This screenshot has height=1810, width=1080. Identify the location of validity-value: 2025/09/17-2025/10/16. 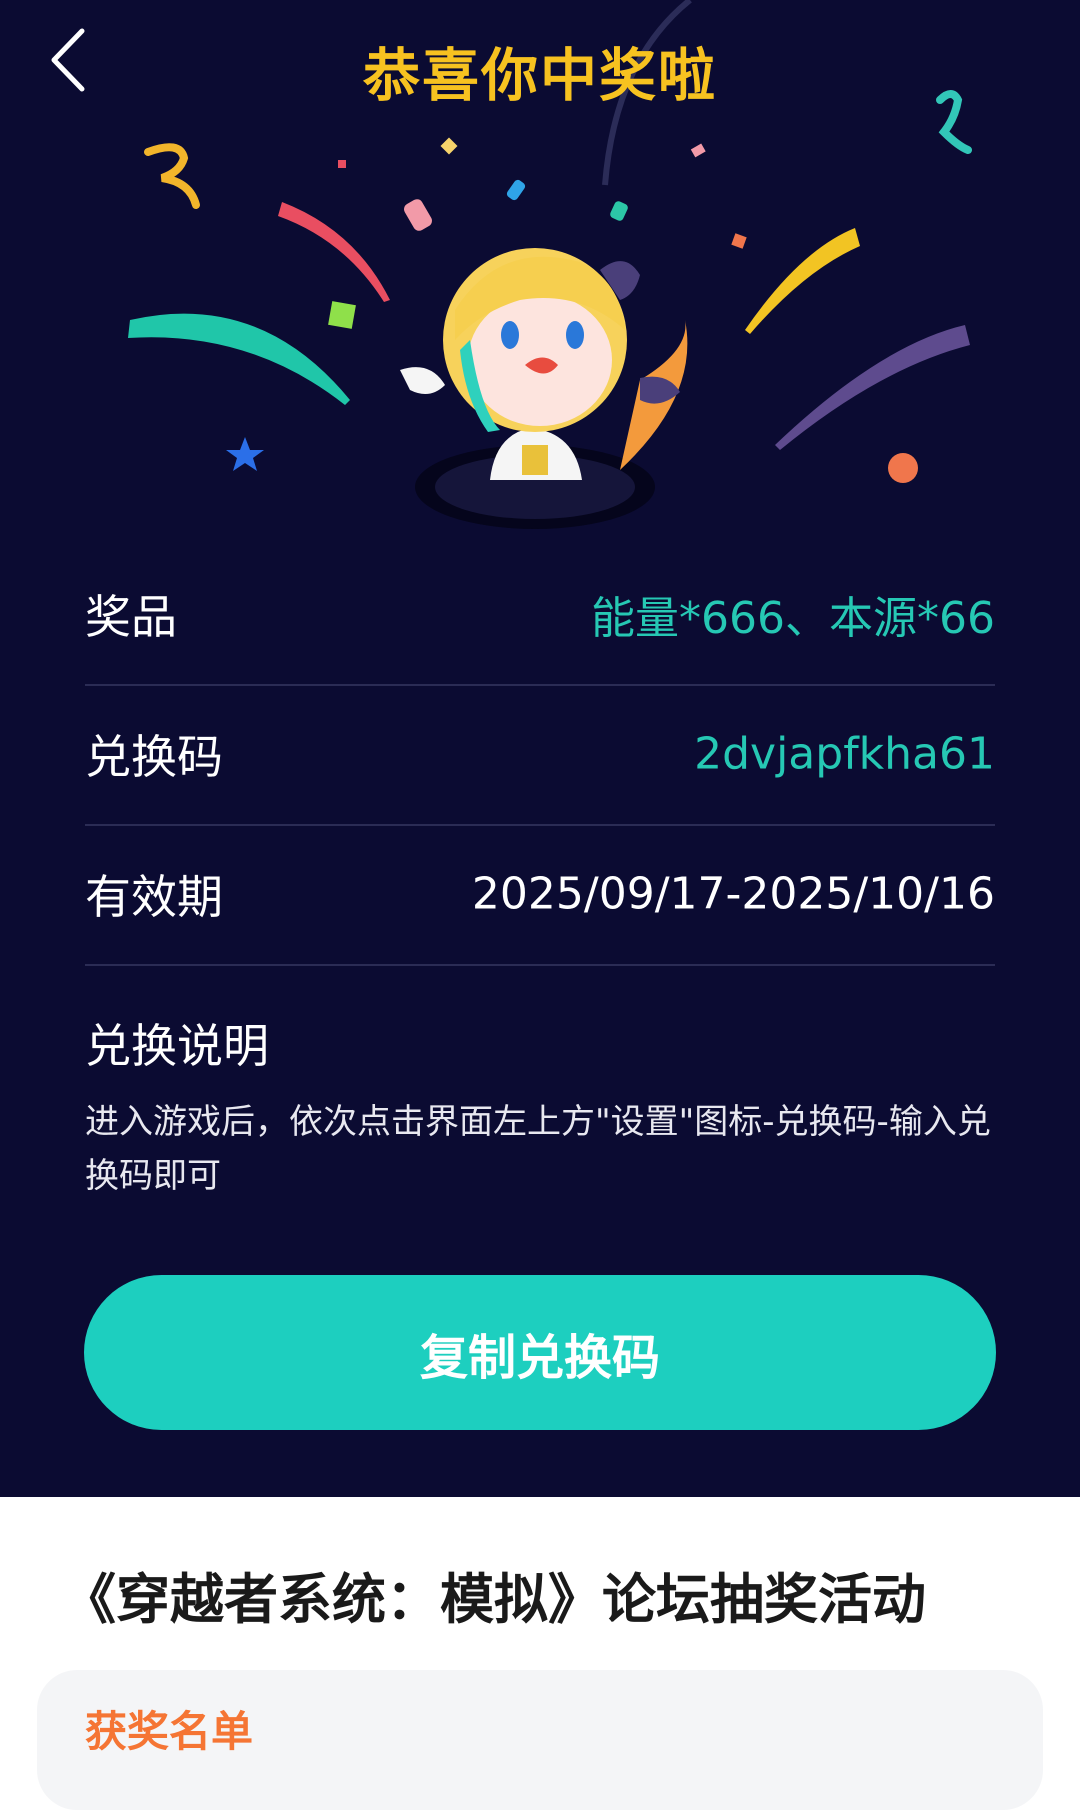
(733, 894).